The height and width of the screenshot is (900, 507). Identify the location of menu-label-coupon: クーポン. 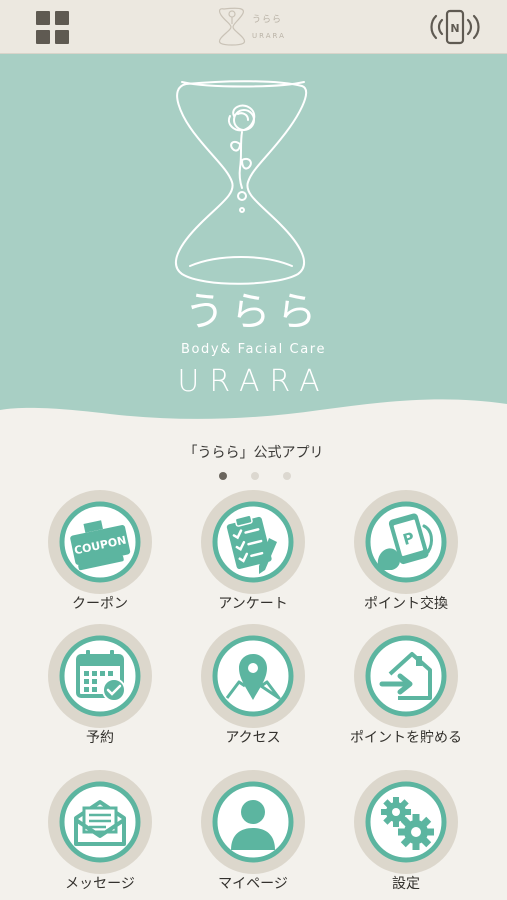
(100, 604).